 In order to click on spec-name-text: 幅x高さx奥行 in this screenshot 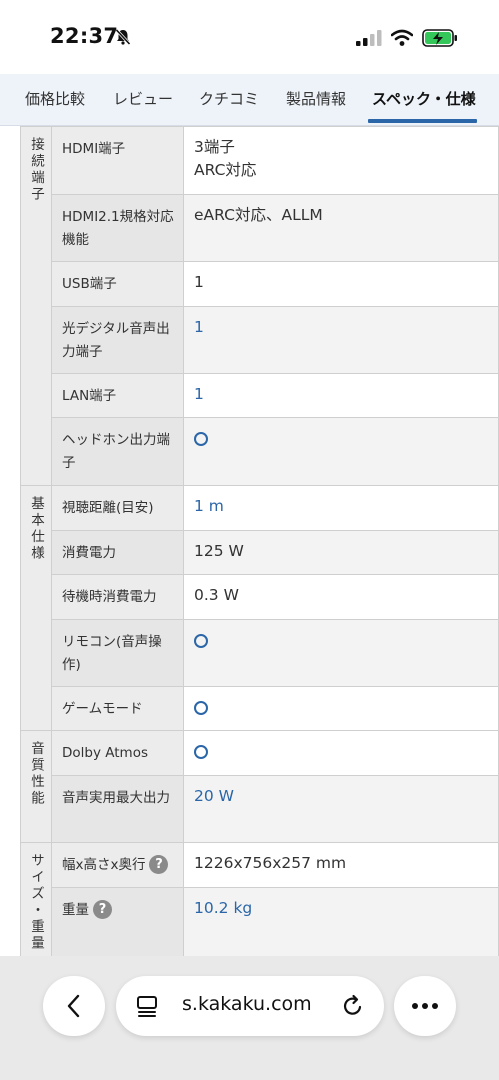, I will do `click(104, 865)`.